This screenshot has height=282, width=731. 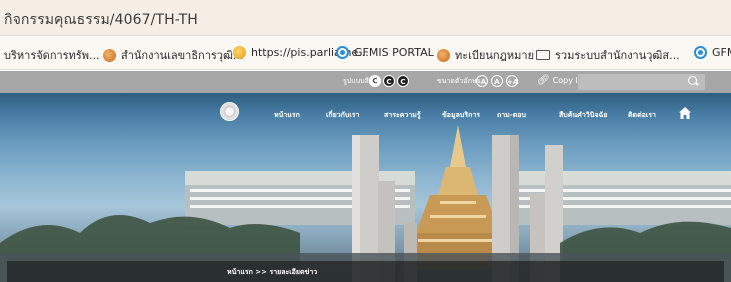 I want to click on theme-dark-button: C, so click(x=389, y=81).